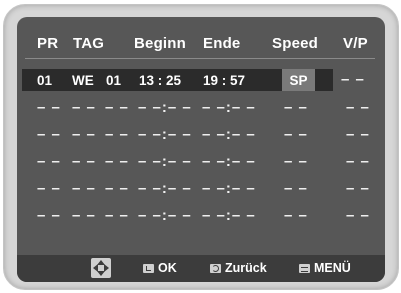 The width and height of the screenshot is (401, 293). I want to click on footer-bar: OK Zurück MENÜ, so click(201, 268).